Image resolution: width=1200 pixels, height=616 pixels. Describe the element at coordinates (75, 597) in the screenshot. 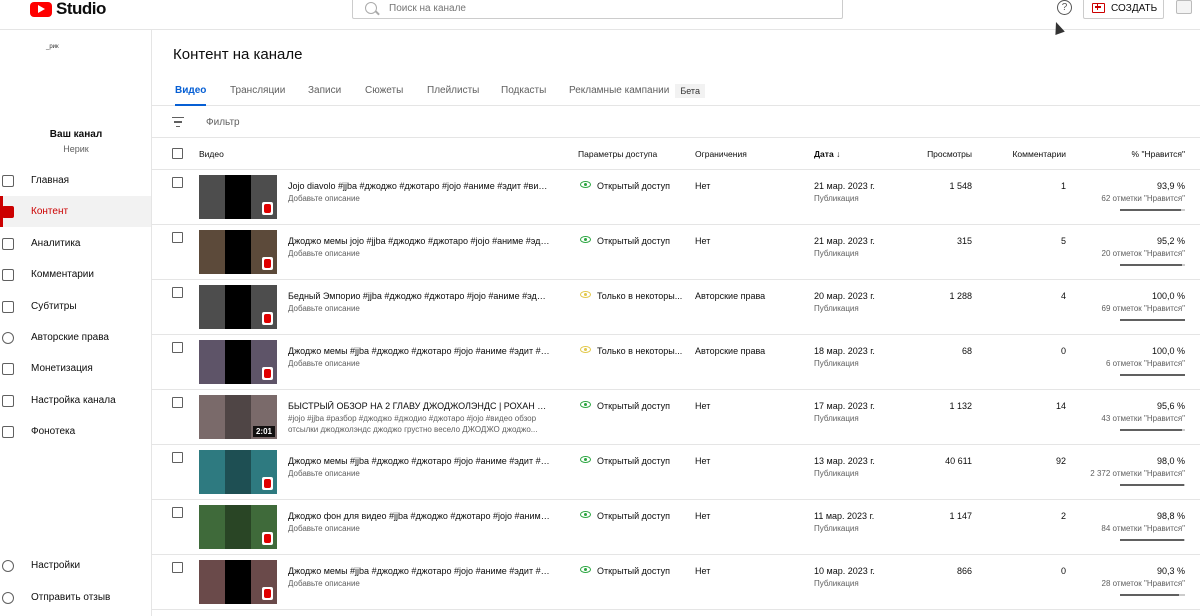

I see `sidebar-bottom-item-1: Отправить отзыв` at that location.